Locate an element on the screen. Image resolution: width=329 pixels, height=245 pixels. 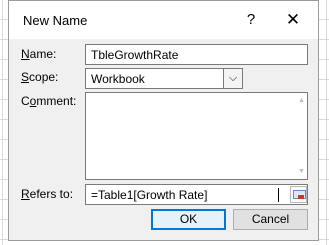
refers-to-field: =Table1[Growth Rate] is located at coordinates (196, 194).